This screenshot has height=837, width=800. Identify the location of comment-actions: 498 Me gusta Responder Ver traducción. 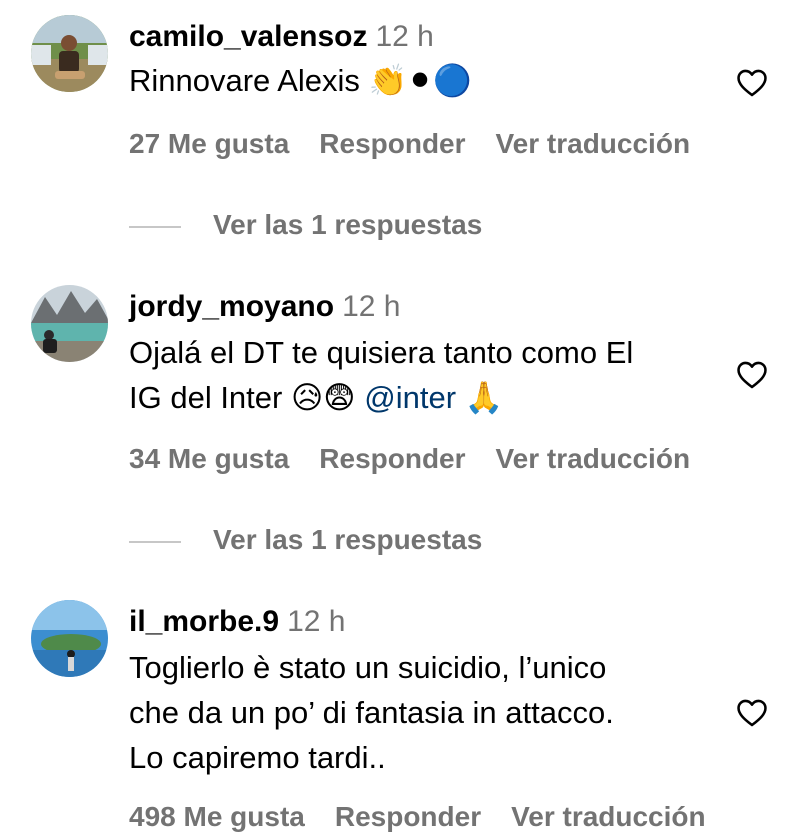
(432, 817).